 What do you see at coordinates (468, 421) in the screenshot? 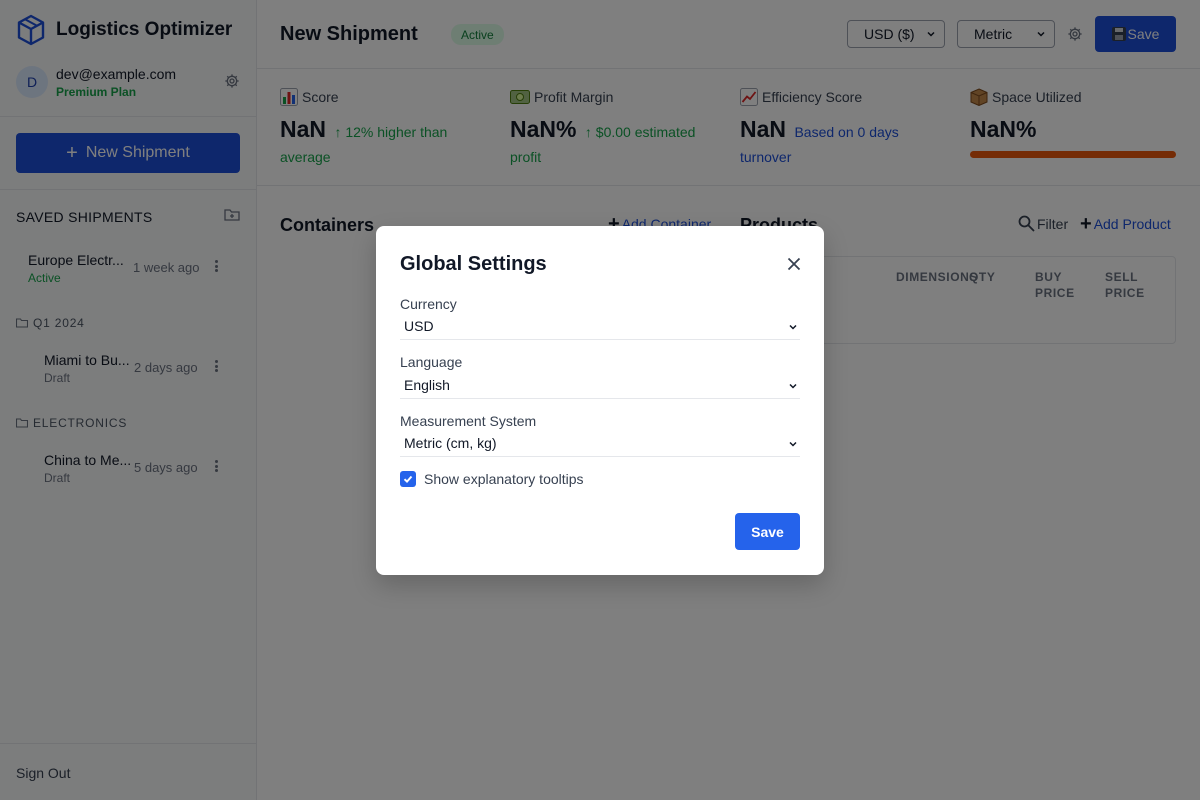
I see `measurement-label: Measurement System` at bounding box center [468, 421].